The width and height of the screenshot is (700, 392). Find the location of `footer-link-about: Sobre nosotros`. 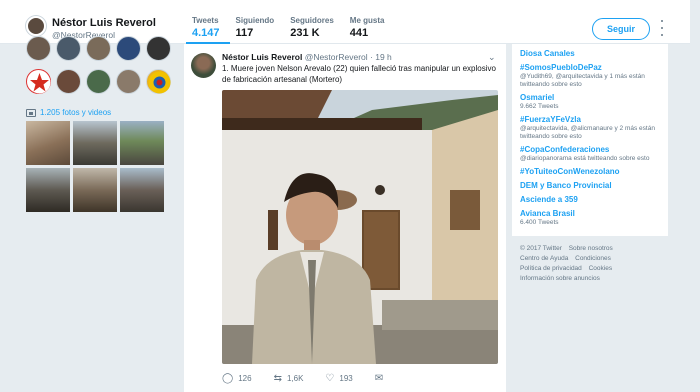

footer-link-about: Sobre nosotros is located at coordinates (591, 248).